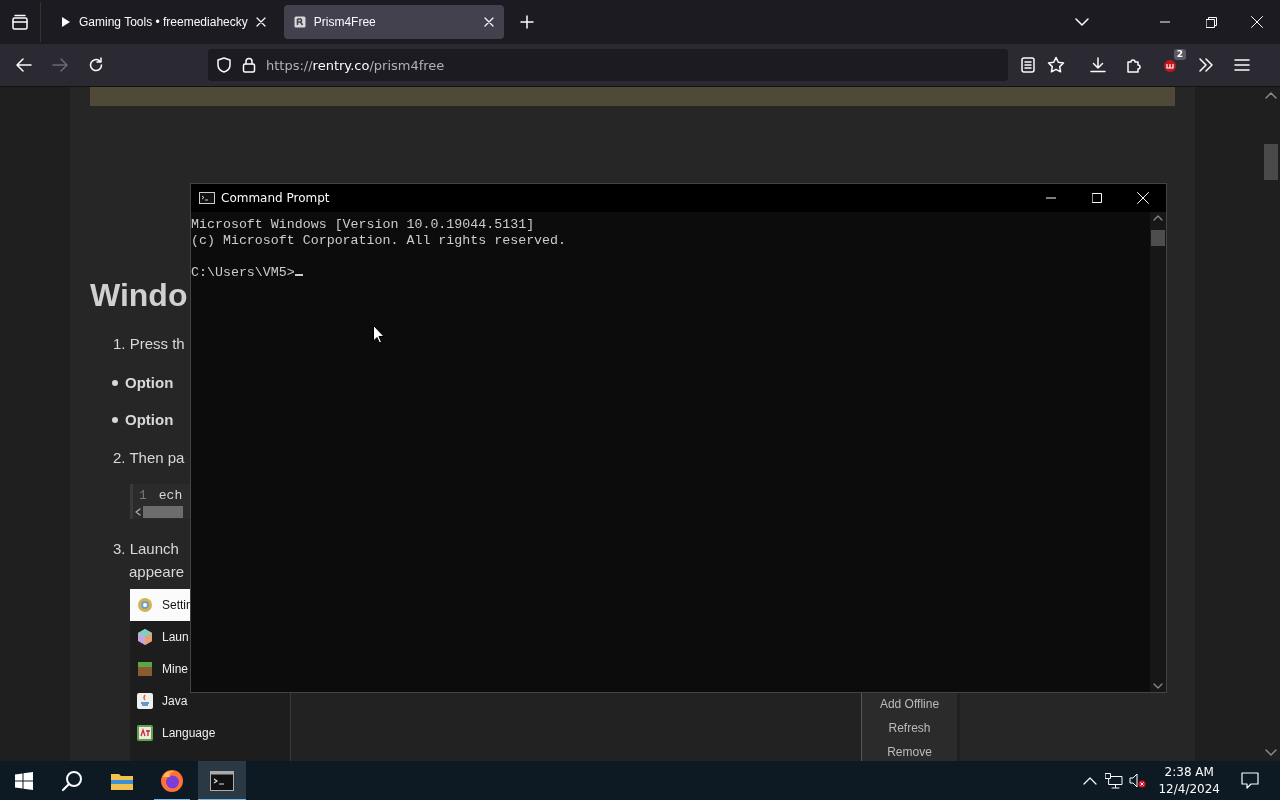  I want to click on count-badge: 2, so click(1179, 54).